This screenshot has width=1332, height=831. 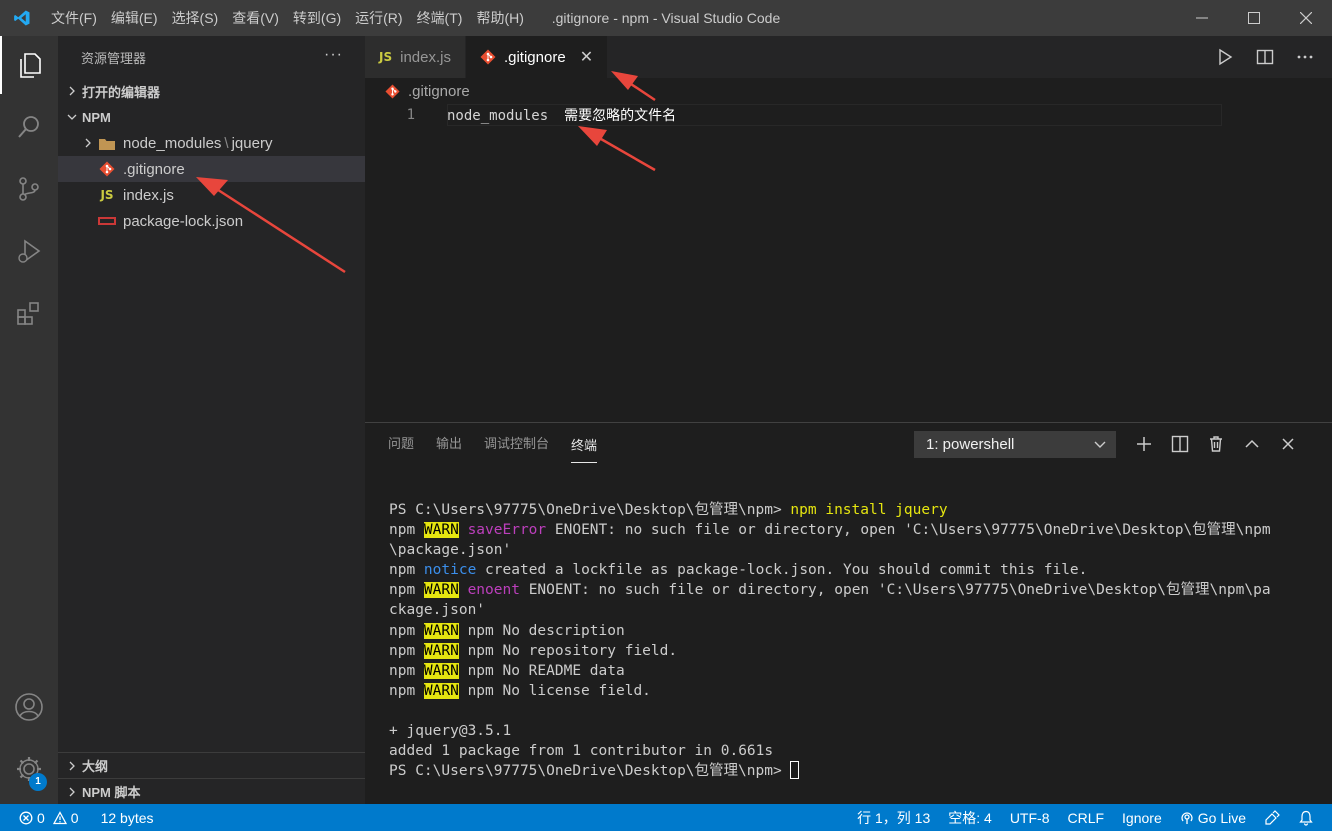 I want to click on split-editor-icon, so click(x=1265, y=57).